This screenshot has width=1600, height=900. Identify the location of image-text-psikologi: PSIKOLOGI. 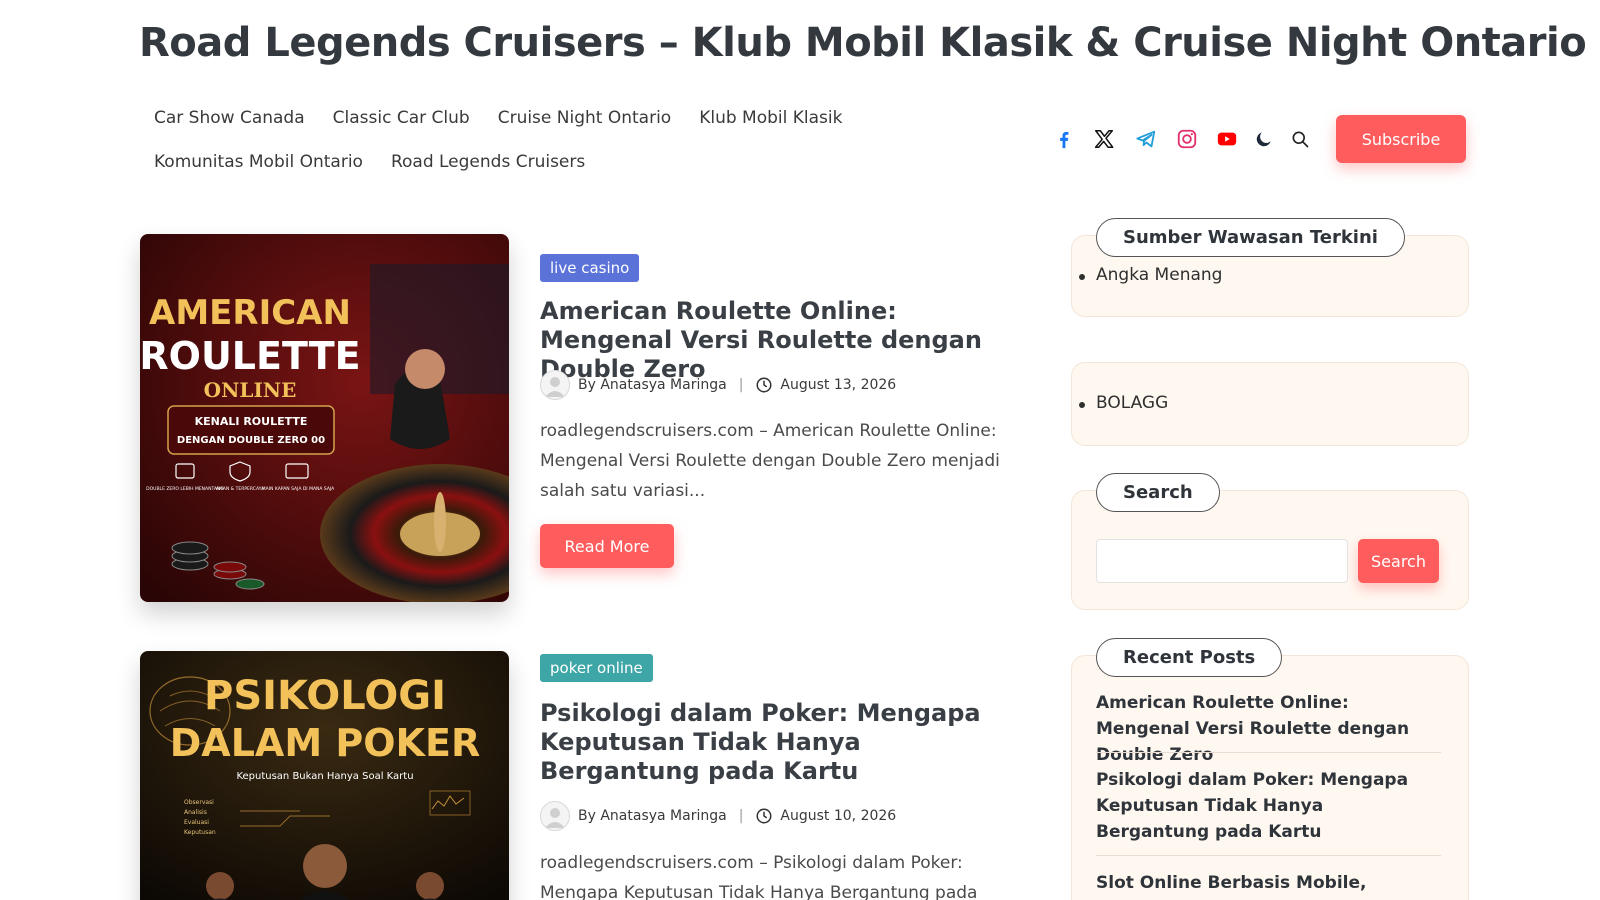
(325, 696).